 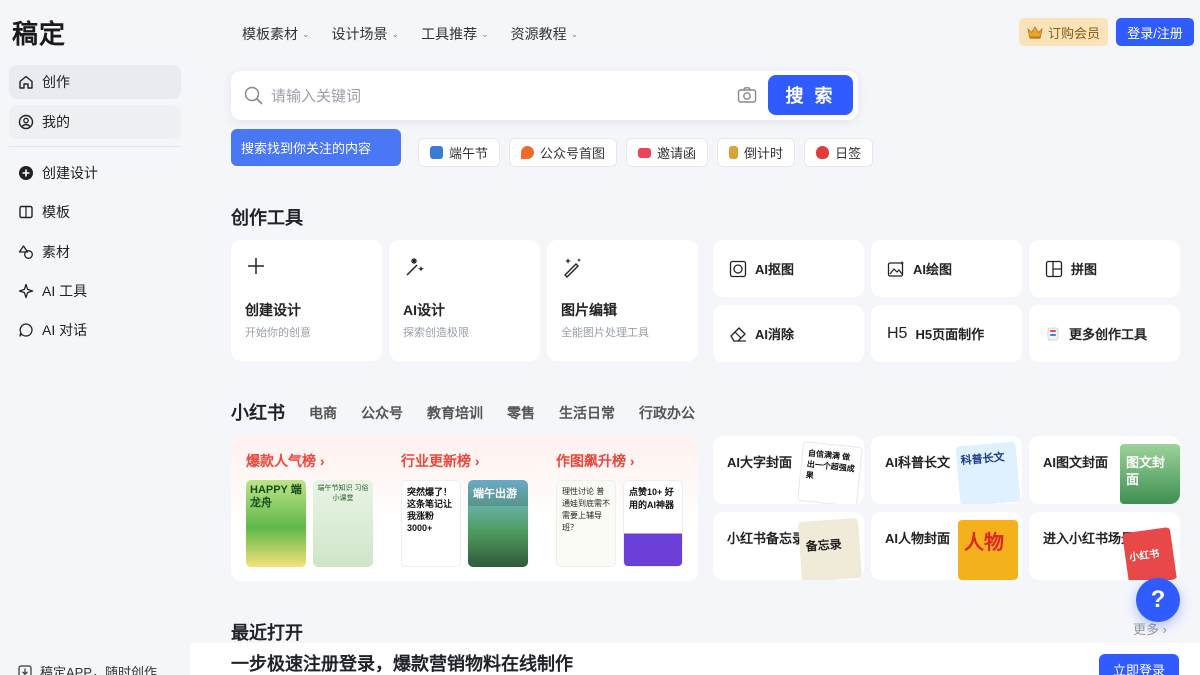 What do you see at coordinates (775, 334) in the screenshot?
I see `tool-name: AI消除` at bounding box center [775, 334].